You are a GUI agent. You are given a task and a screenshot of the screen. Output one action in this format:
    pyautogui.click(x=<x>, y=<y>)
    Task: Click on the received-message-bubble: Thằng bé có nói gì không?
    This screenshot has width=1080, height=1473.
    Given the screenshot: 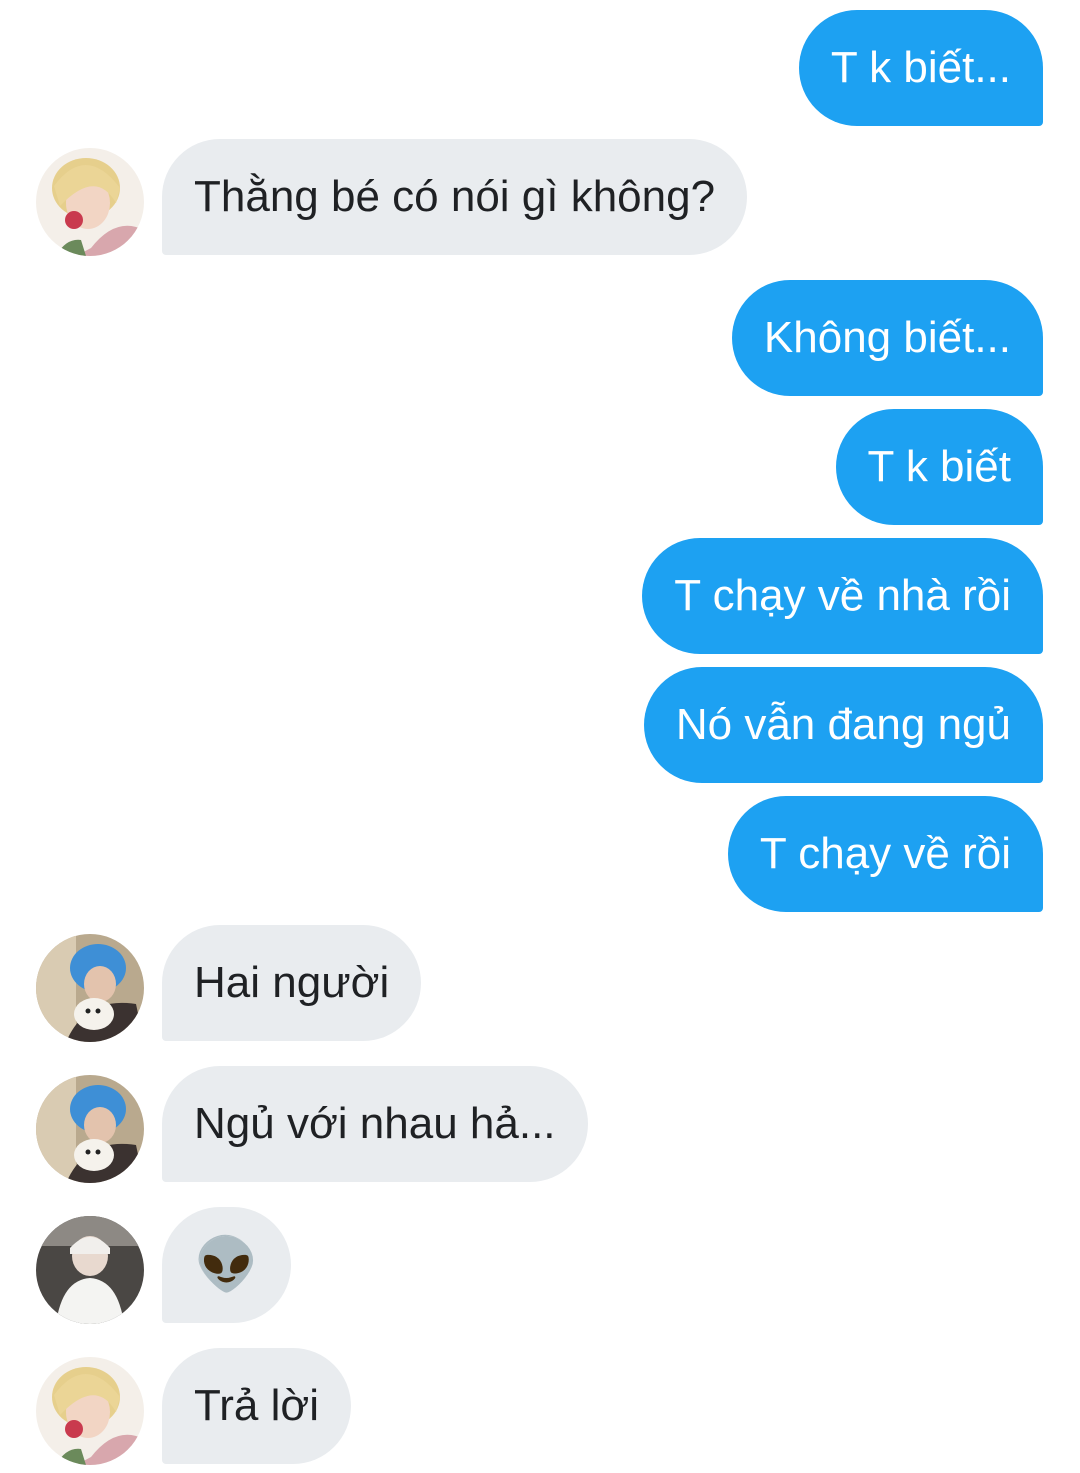 What is the action you would take?
    pyautogui.click(x=455, y=197)
    